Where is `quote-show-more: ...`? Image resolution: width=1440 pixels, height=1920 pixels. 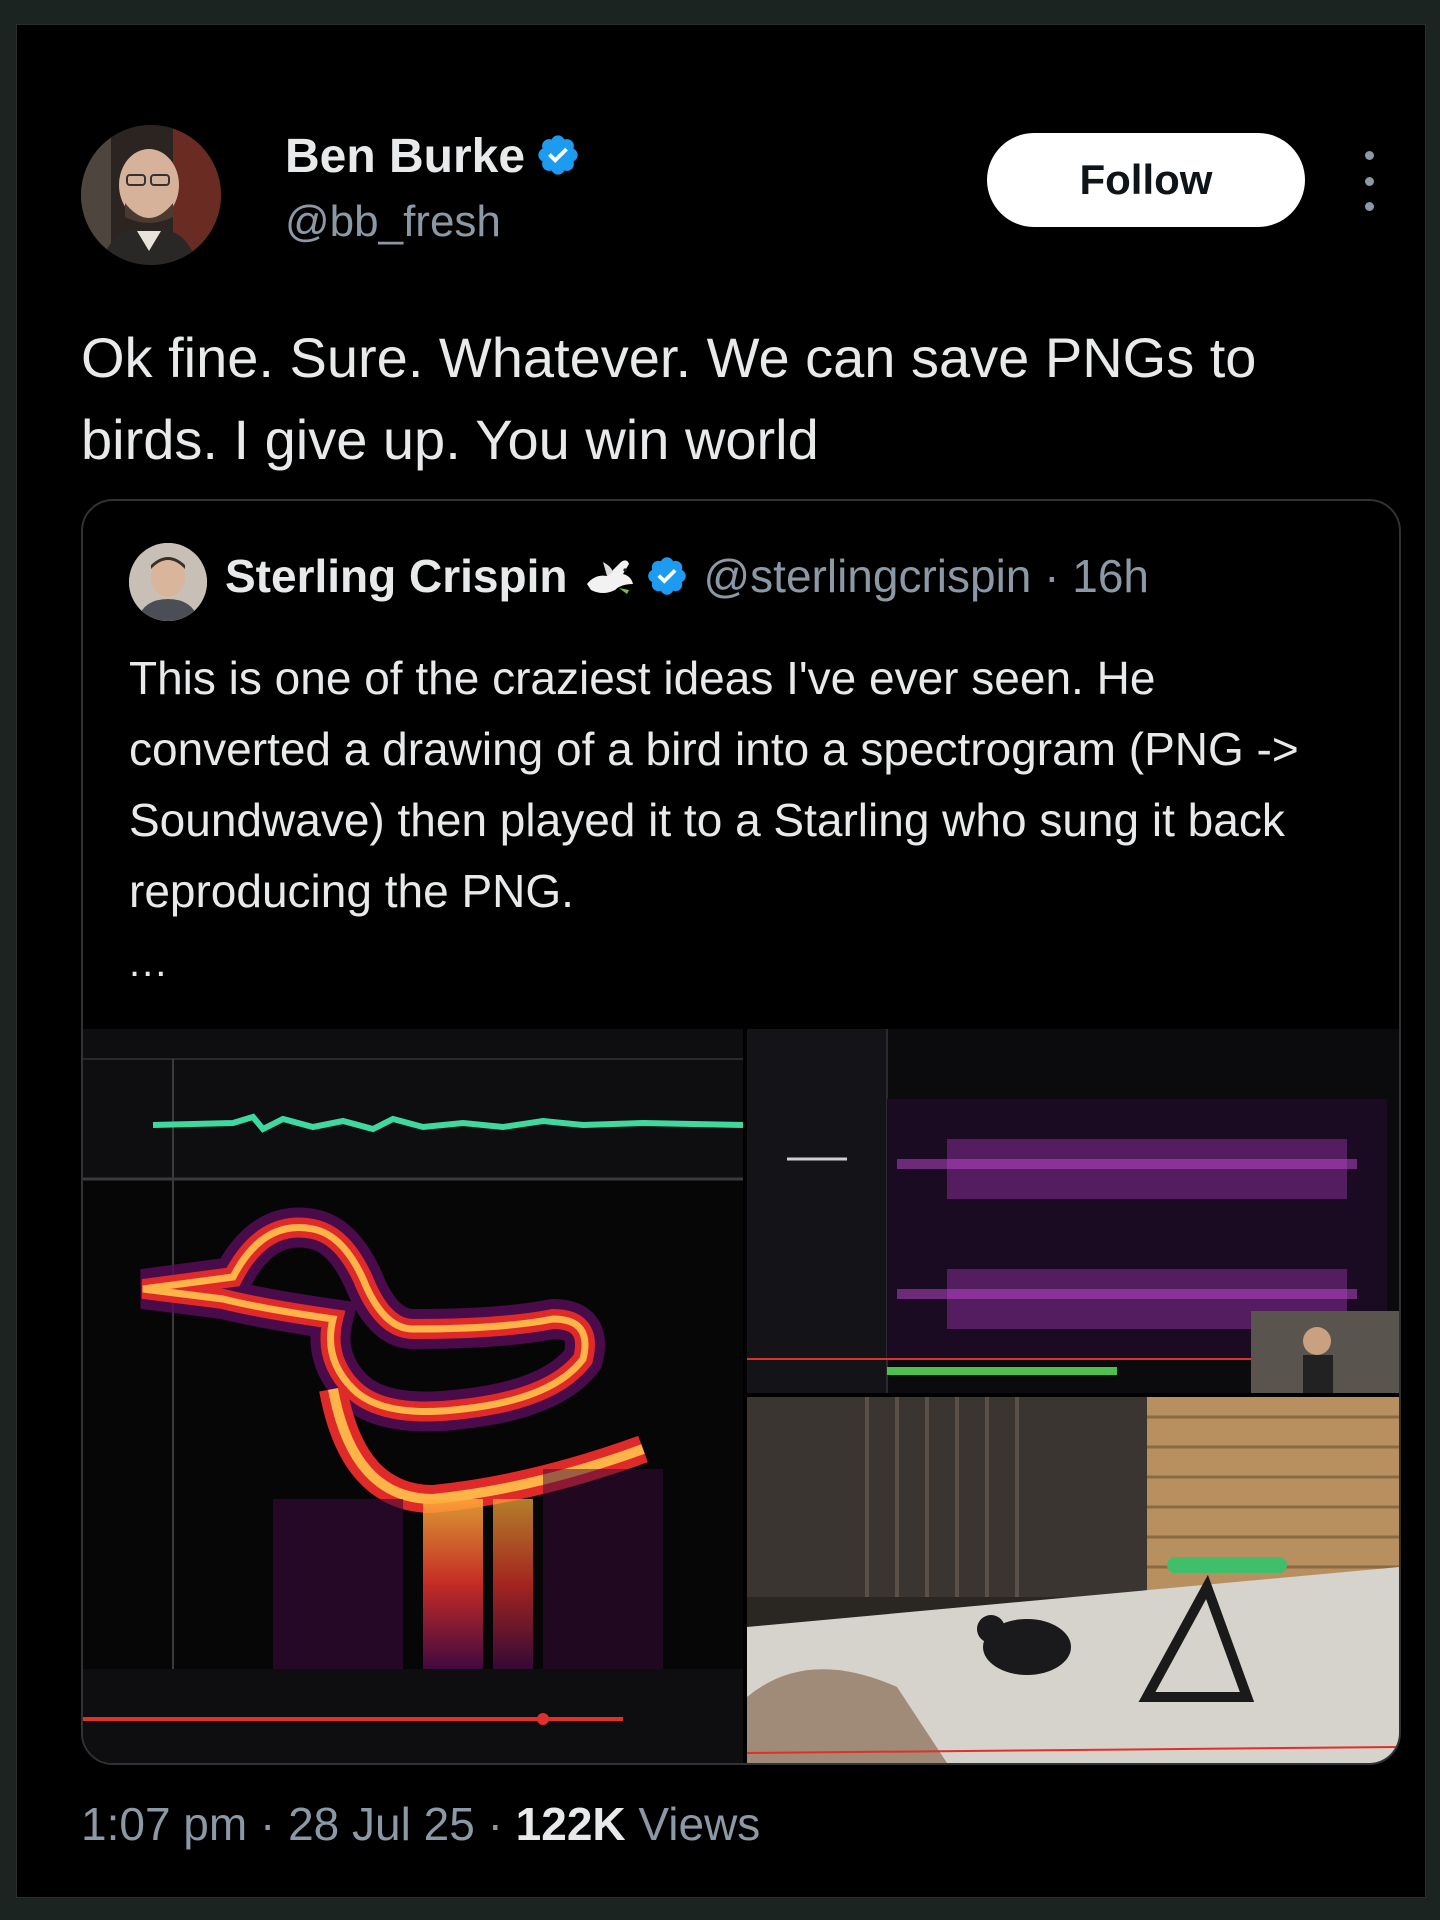 quote-show-more: ... is located at coordinates (148, 963).